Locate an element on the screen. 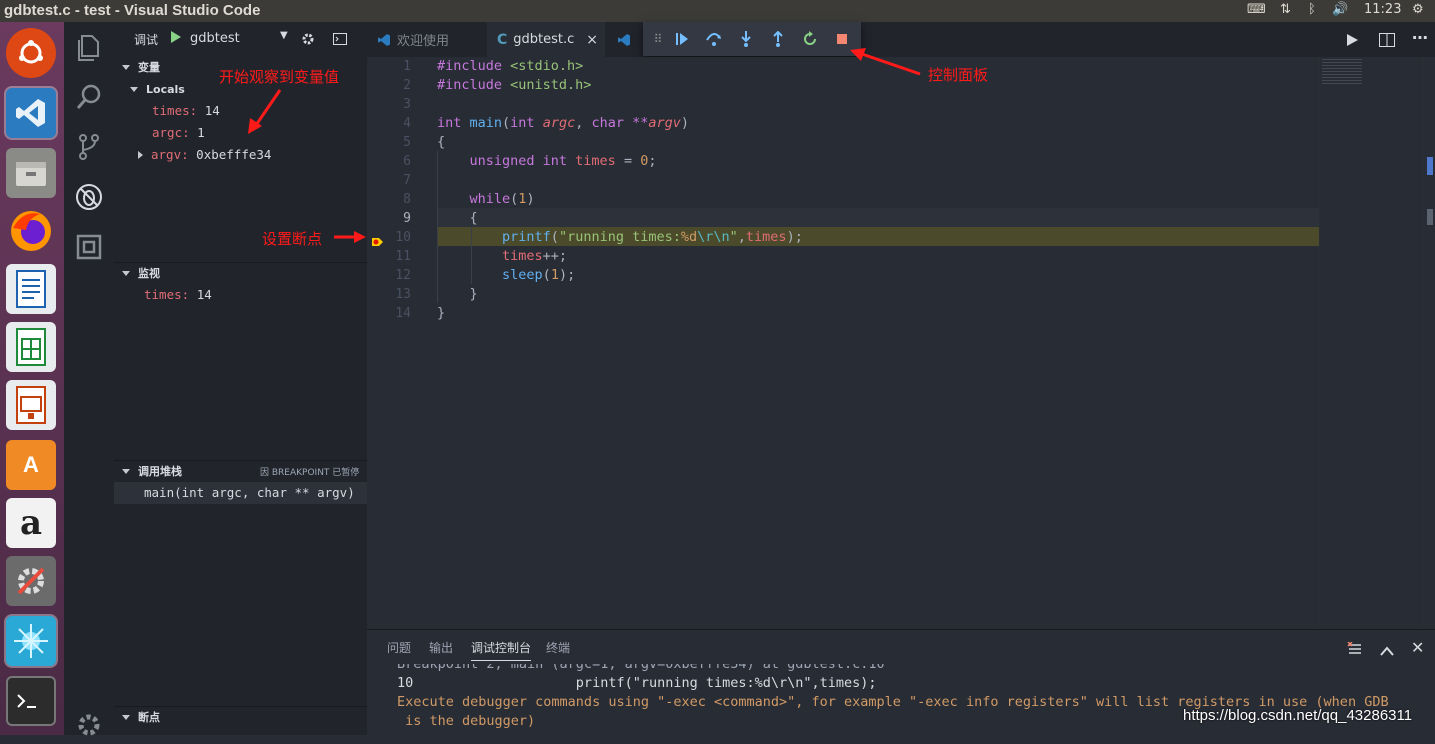 This screenshot has width=1435, height=744. watch-title: 监视 is located at coordinates (149, 273).